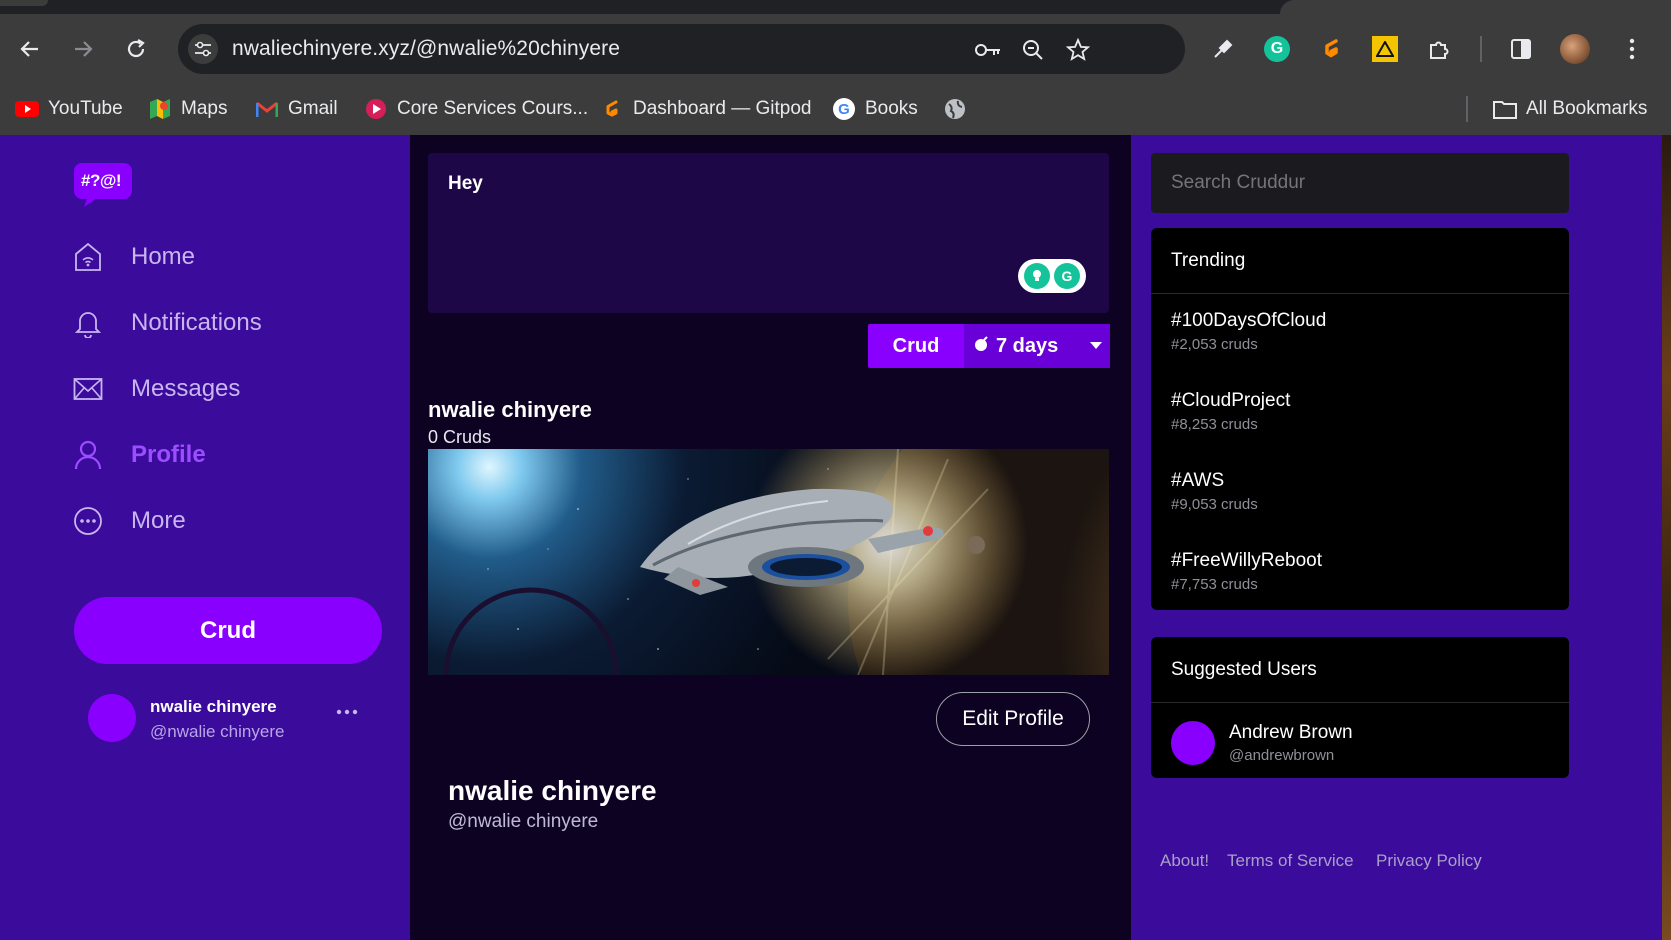  I want to click on window-edge, so click(1666, 537).